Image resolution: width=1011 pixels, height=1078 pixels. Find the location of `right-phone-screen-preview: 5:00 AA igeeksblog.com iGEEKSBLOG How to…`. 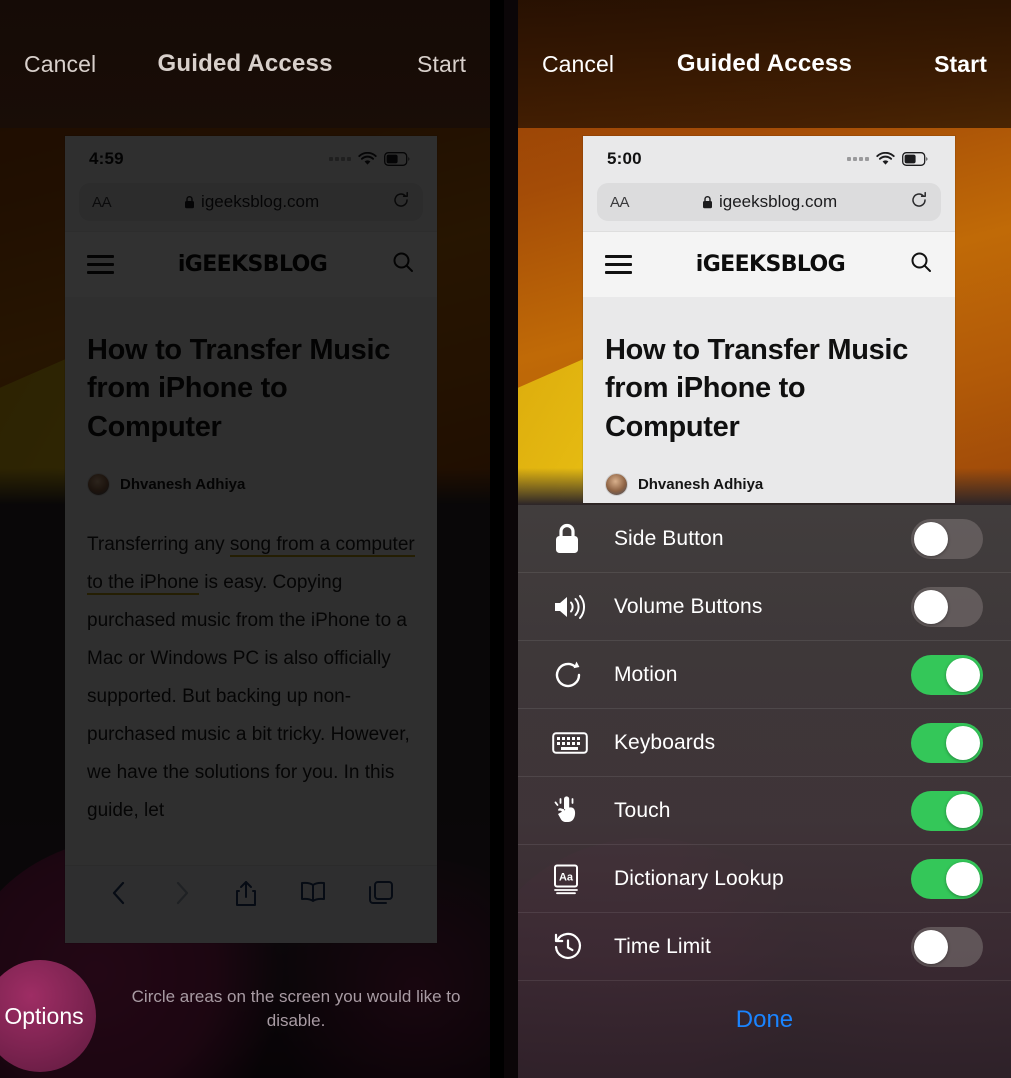

right-phone-screen-preview: 5:00 AA igeeksblog.com iGEEKSBLOG How to… is located at coordinates (768, 319).